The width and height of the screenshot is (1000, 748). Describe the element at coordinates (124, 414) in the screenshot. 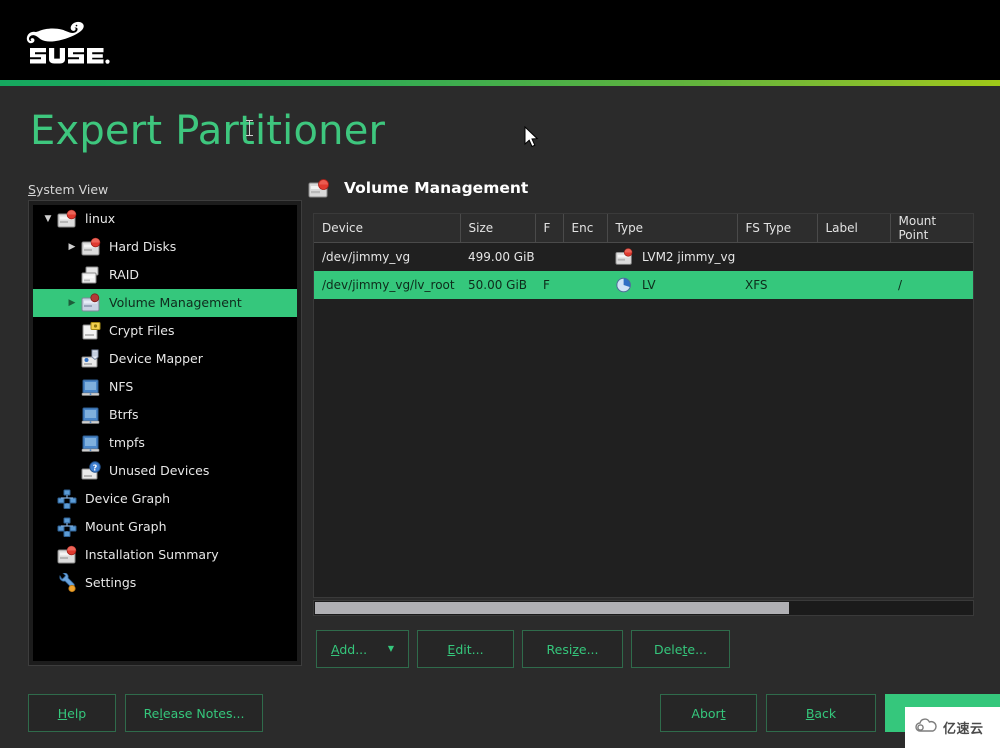

I see `sidebar-item-label: Btrfs` at that location.